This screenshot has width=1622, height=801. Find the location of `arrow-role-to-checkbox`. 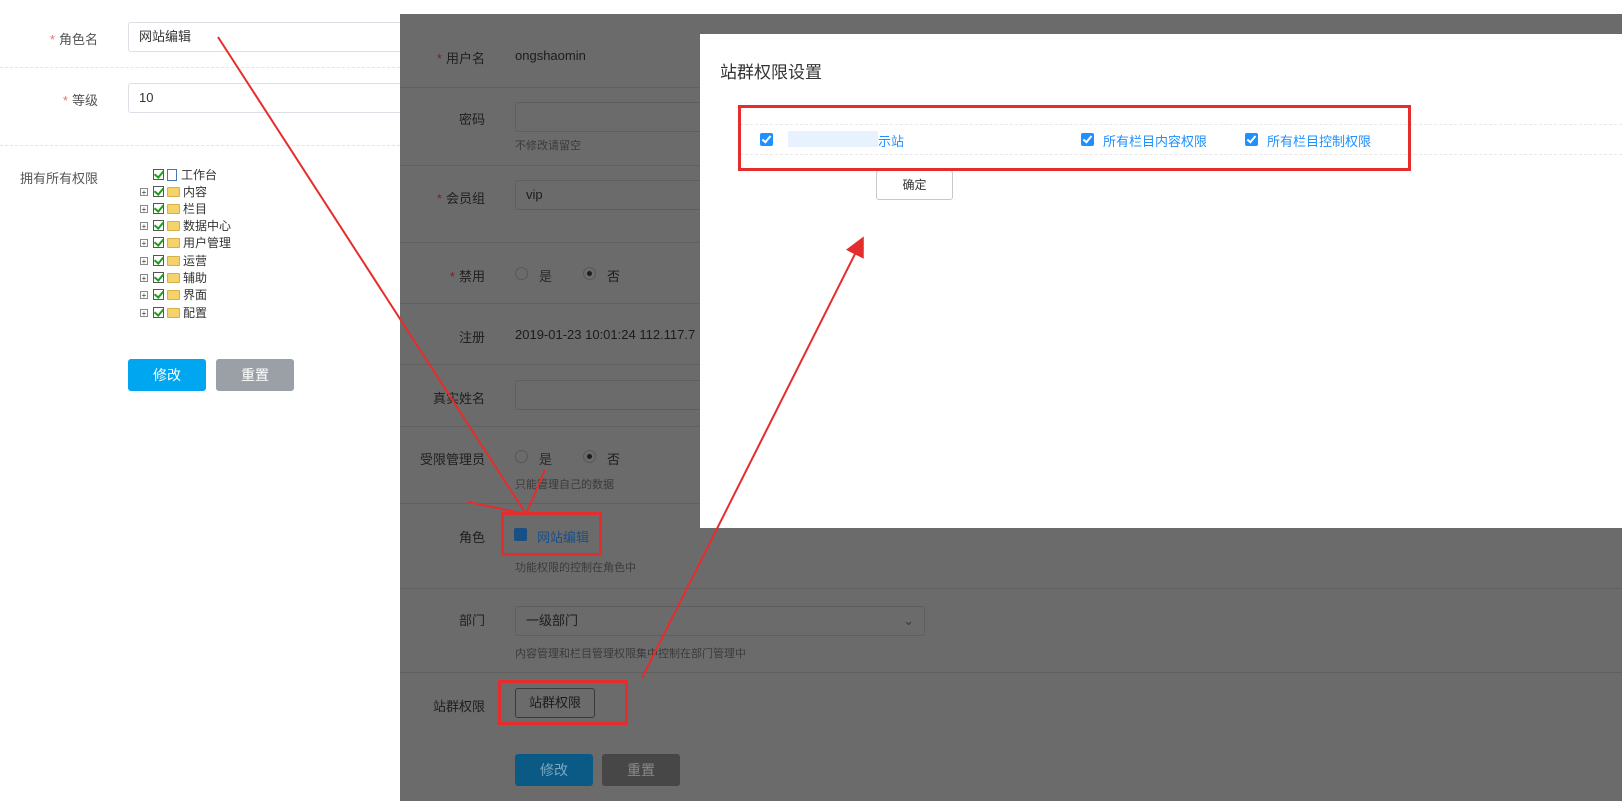

arrow-role-to-checkbox is located at coordinates (372, 275).